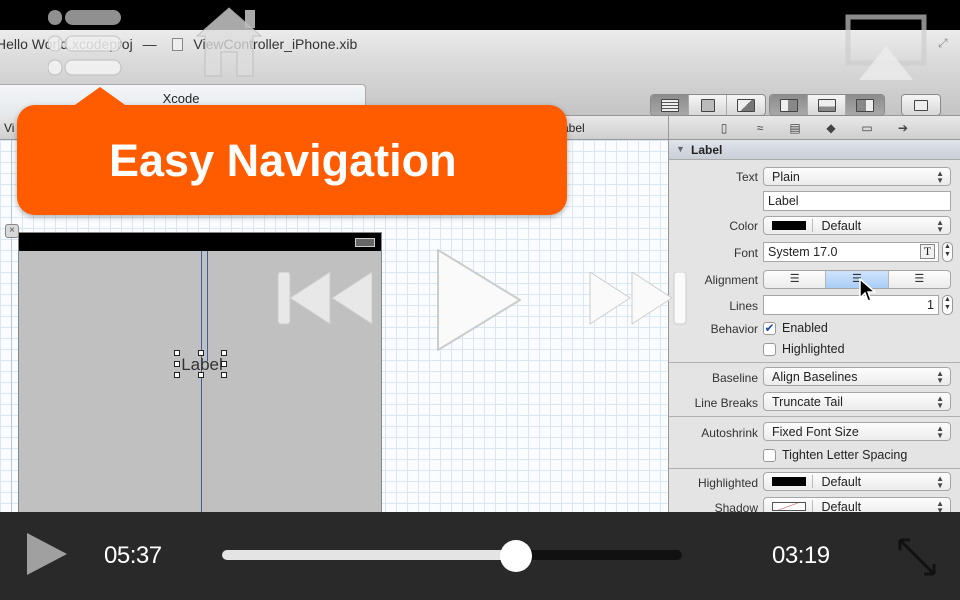 Image resolution: width=960 pixels, height=600 pixels. Describe the element at coordinates (746, 177) in the screenshot. I see `text-label: Text` at that location.